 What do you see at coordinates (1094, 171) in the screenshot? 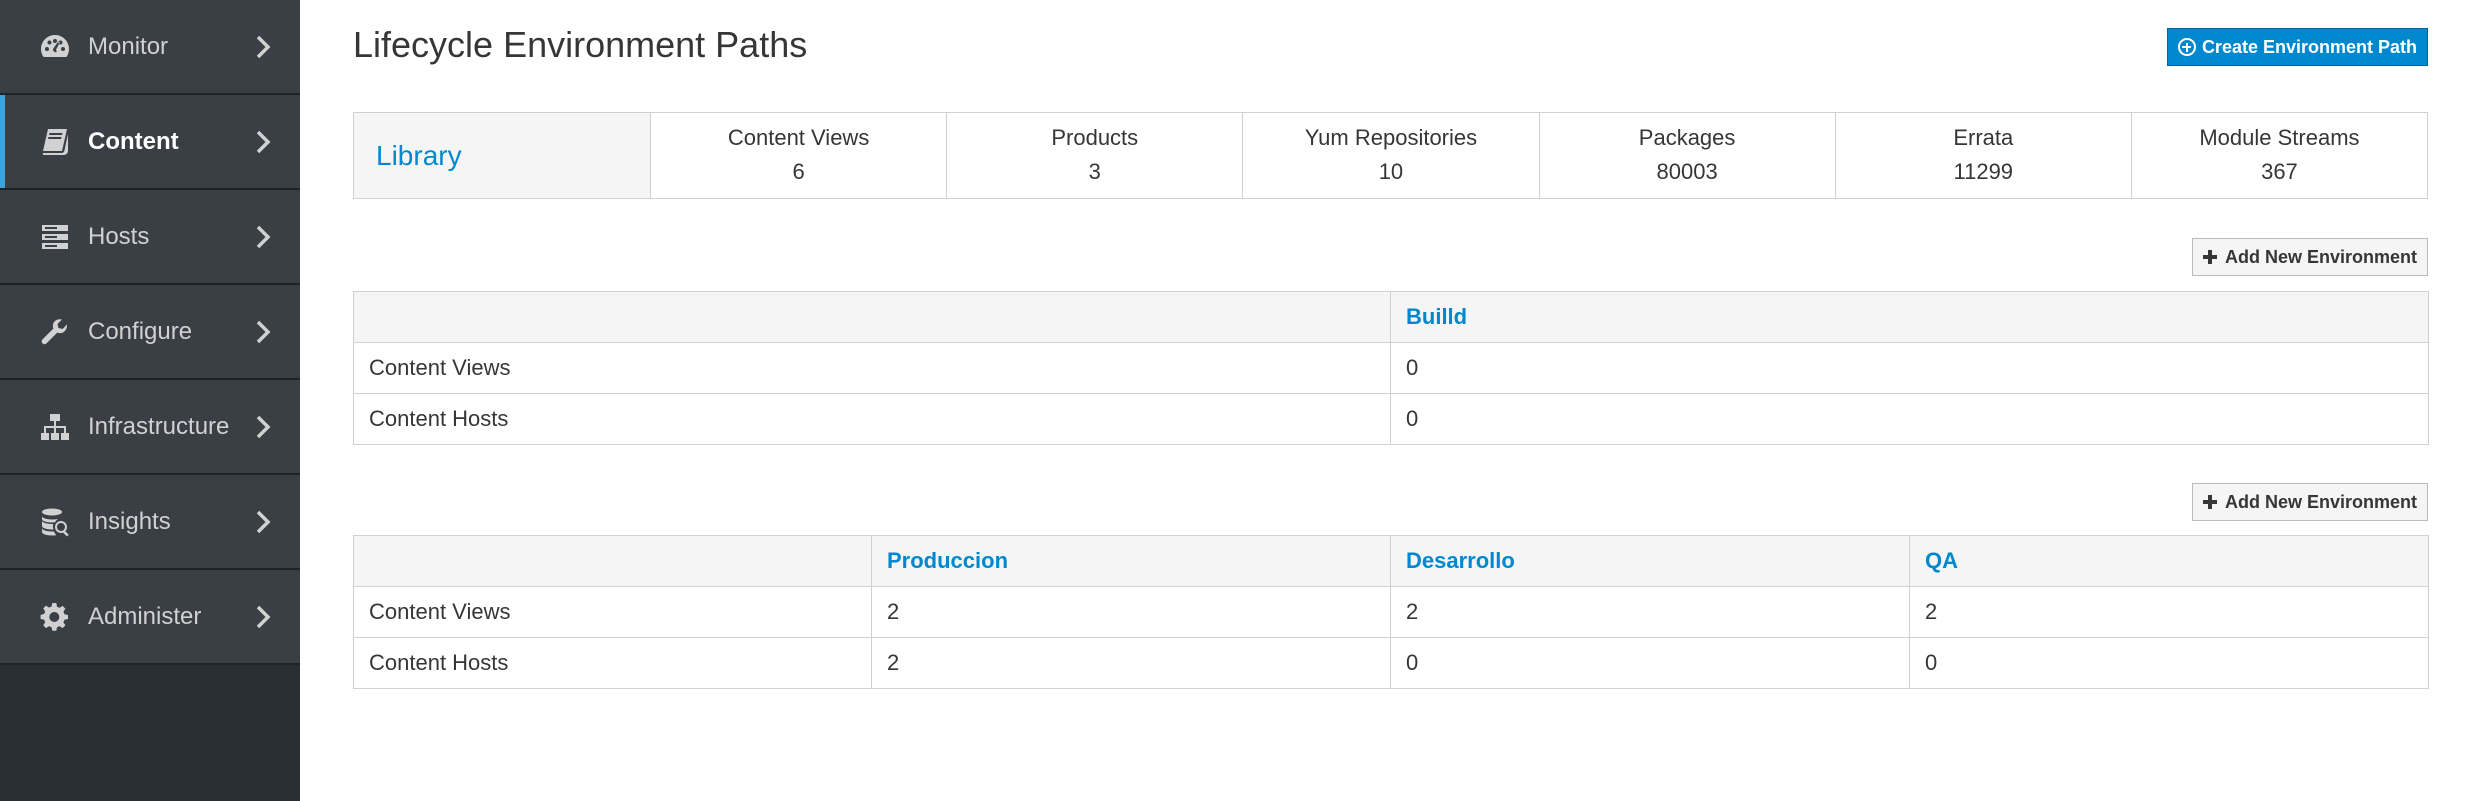
I see `stat-value: 3` at bounding box center [1094, 171].